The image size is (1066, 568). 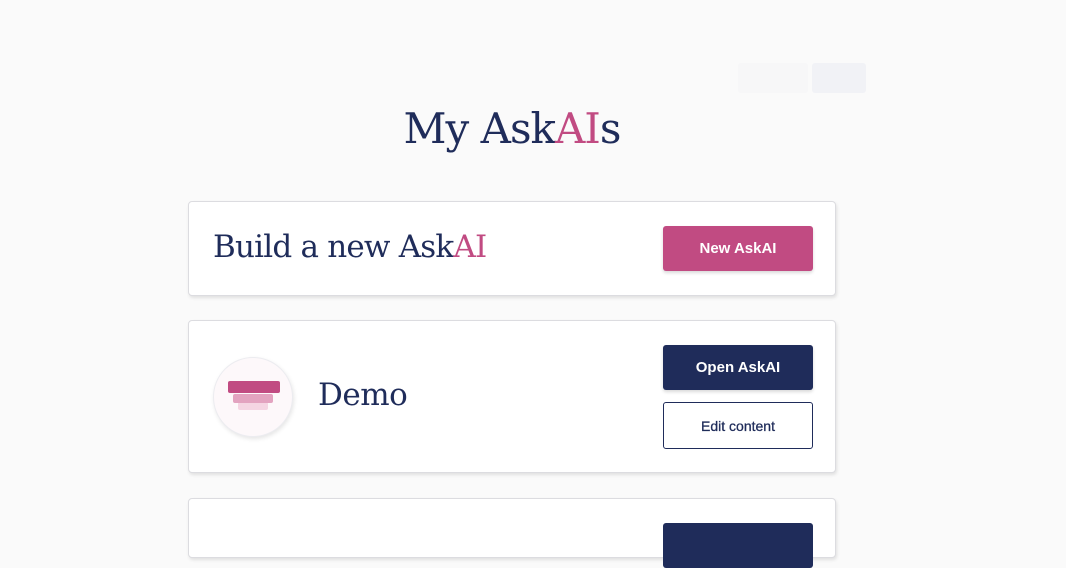 What do you see at coordinates (773, 78) in the screenshot?
I see `header-placeholder-left` at bounding box center [773, 78].